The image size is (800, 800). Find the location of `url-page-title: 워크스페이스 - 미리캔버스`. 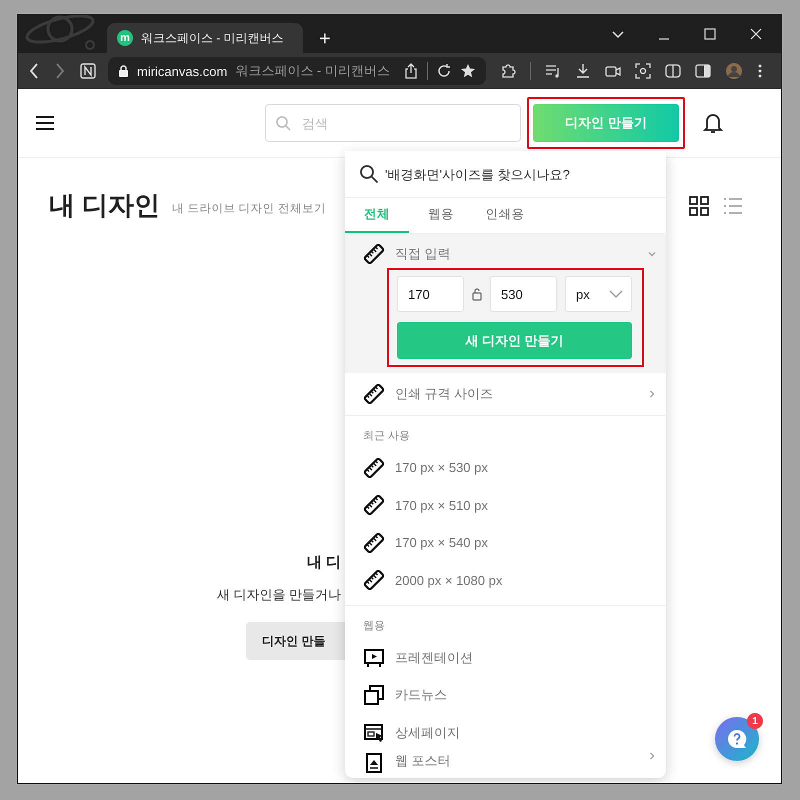

url-page-title: 워크스페이스 - 미리캔버스 is located at coordinates (313, 71).